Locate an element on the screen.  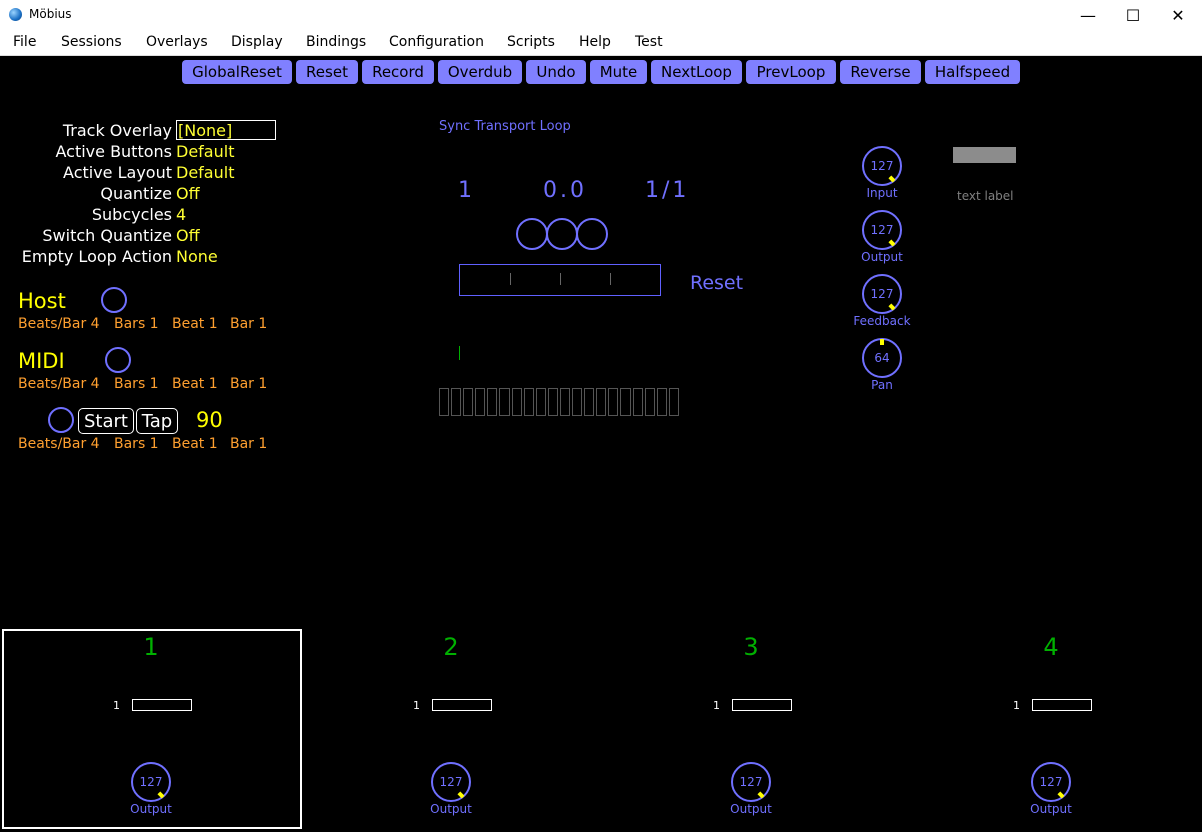
param-label: Empty Loop Action is located at coordinates (96, 256).